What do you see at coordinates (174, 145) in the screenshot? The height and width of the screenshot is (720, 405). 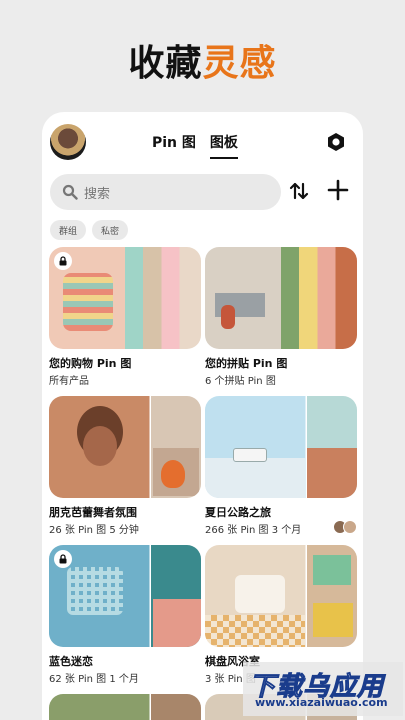 I see `tab-pins: Pin 图` at bounding box center [174, 145].